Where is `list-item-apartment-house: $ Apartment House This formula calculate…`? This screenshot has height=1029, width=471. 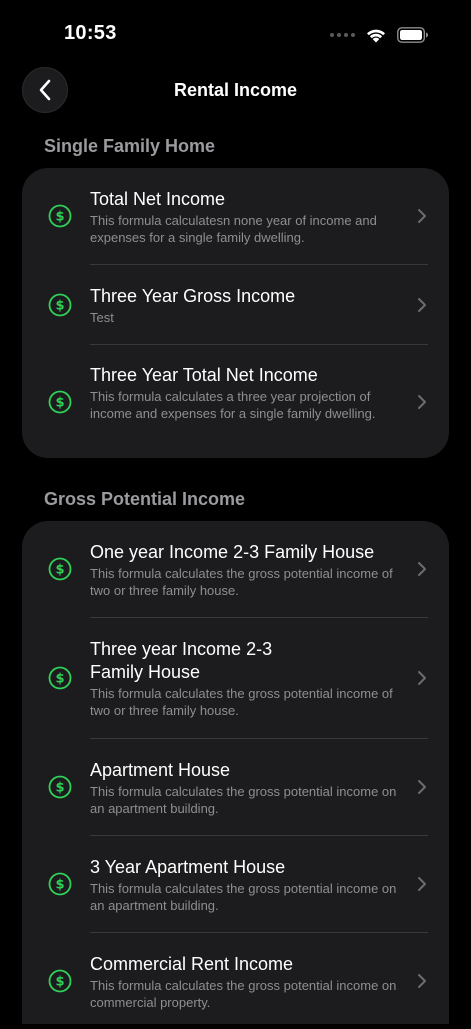 list-item-apartment-house: $ Apartment House This formula calculate… is located at coordinates (235, 787).